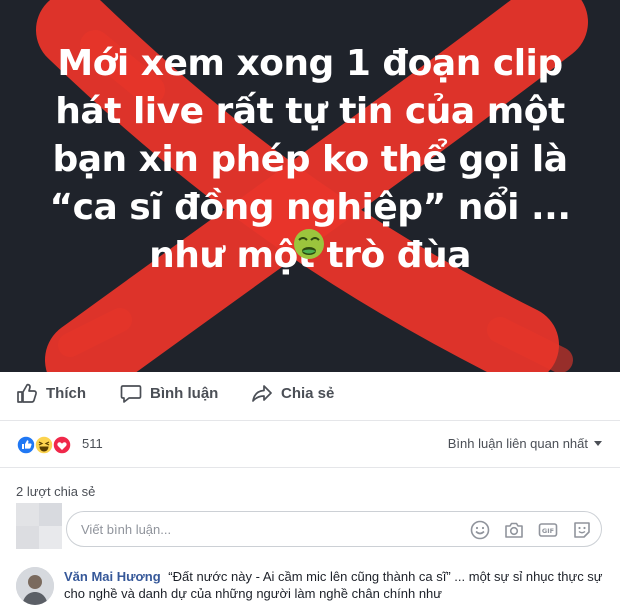 The height and width of the screenshot is (605, 620). Describe the element at coordinates (480, 530) in the screenshot. I see `emoji-smiley-icon` at that location.